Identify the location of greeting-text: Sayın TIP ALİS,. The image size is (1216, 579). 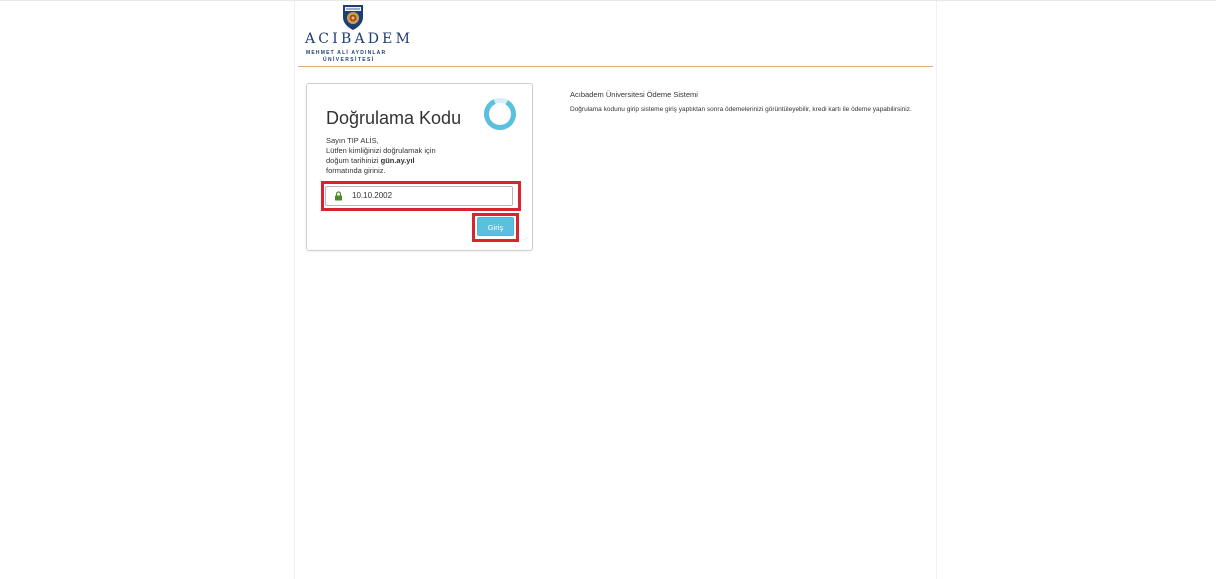
(352, 140).